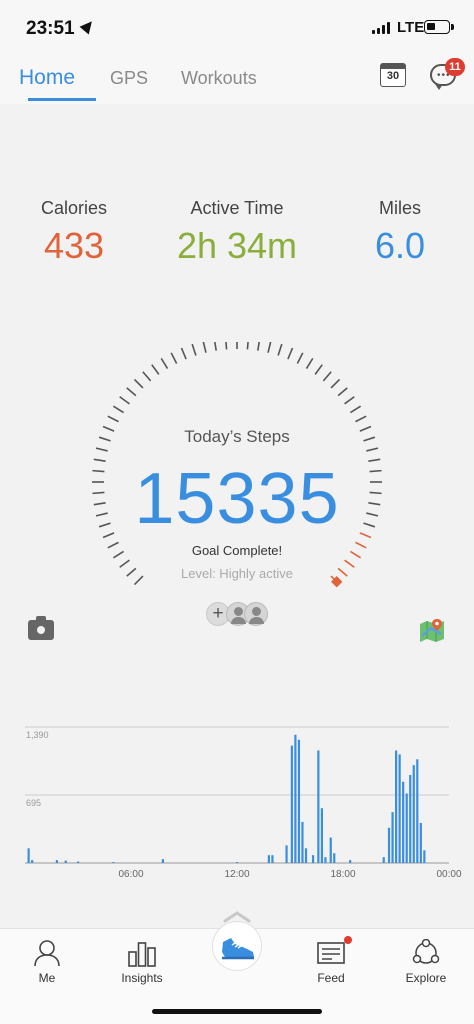  Describe the element at coordinates (342, 874) in the screenshot. I see `x-tick-label: 18:00` at that location.